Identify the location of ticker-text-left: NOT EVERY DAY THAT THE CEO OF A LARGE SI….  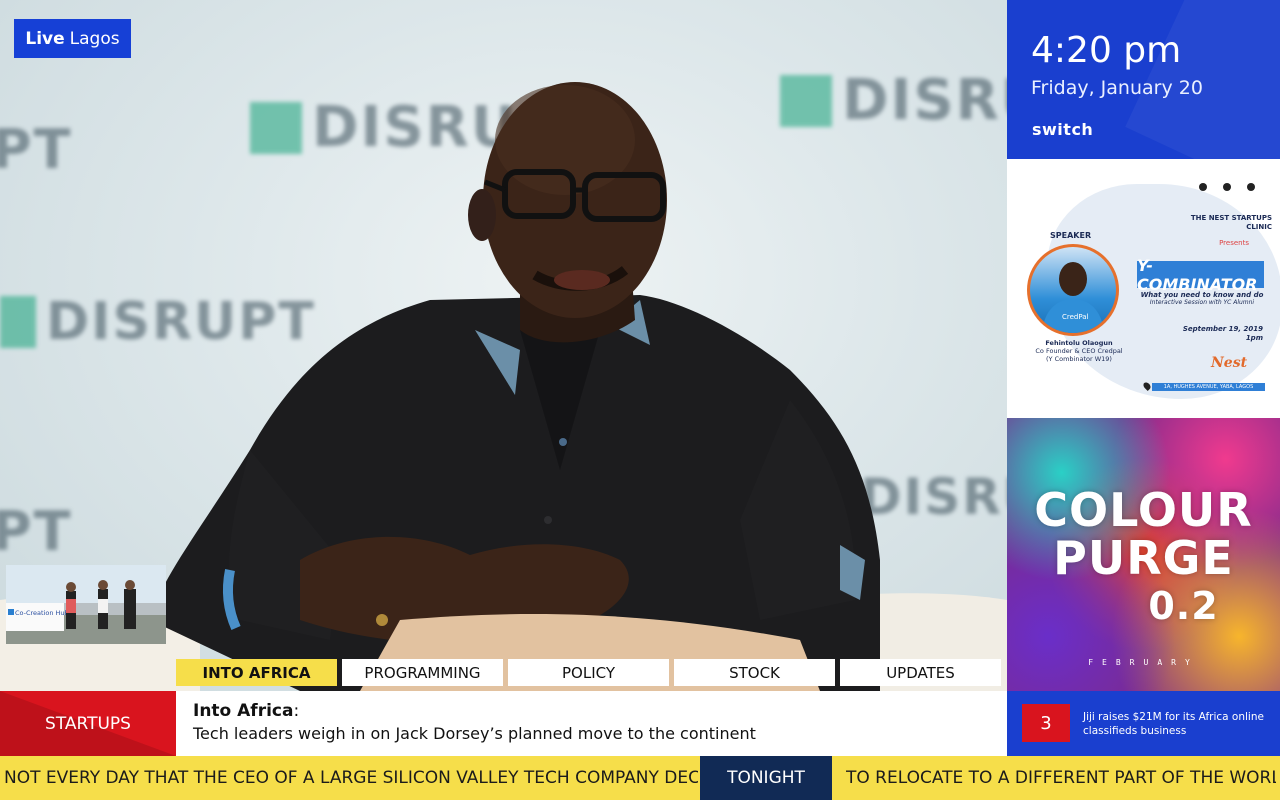
(351, 778).